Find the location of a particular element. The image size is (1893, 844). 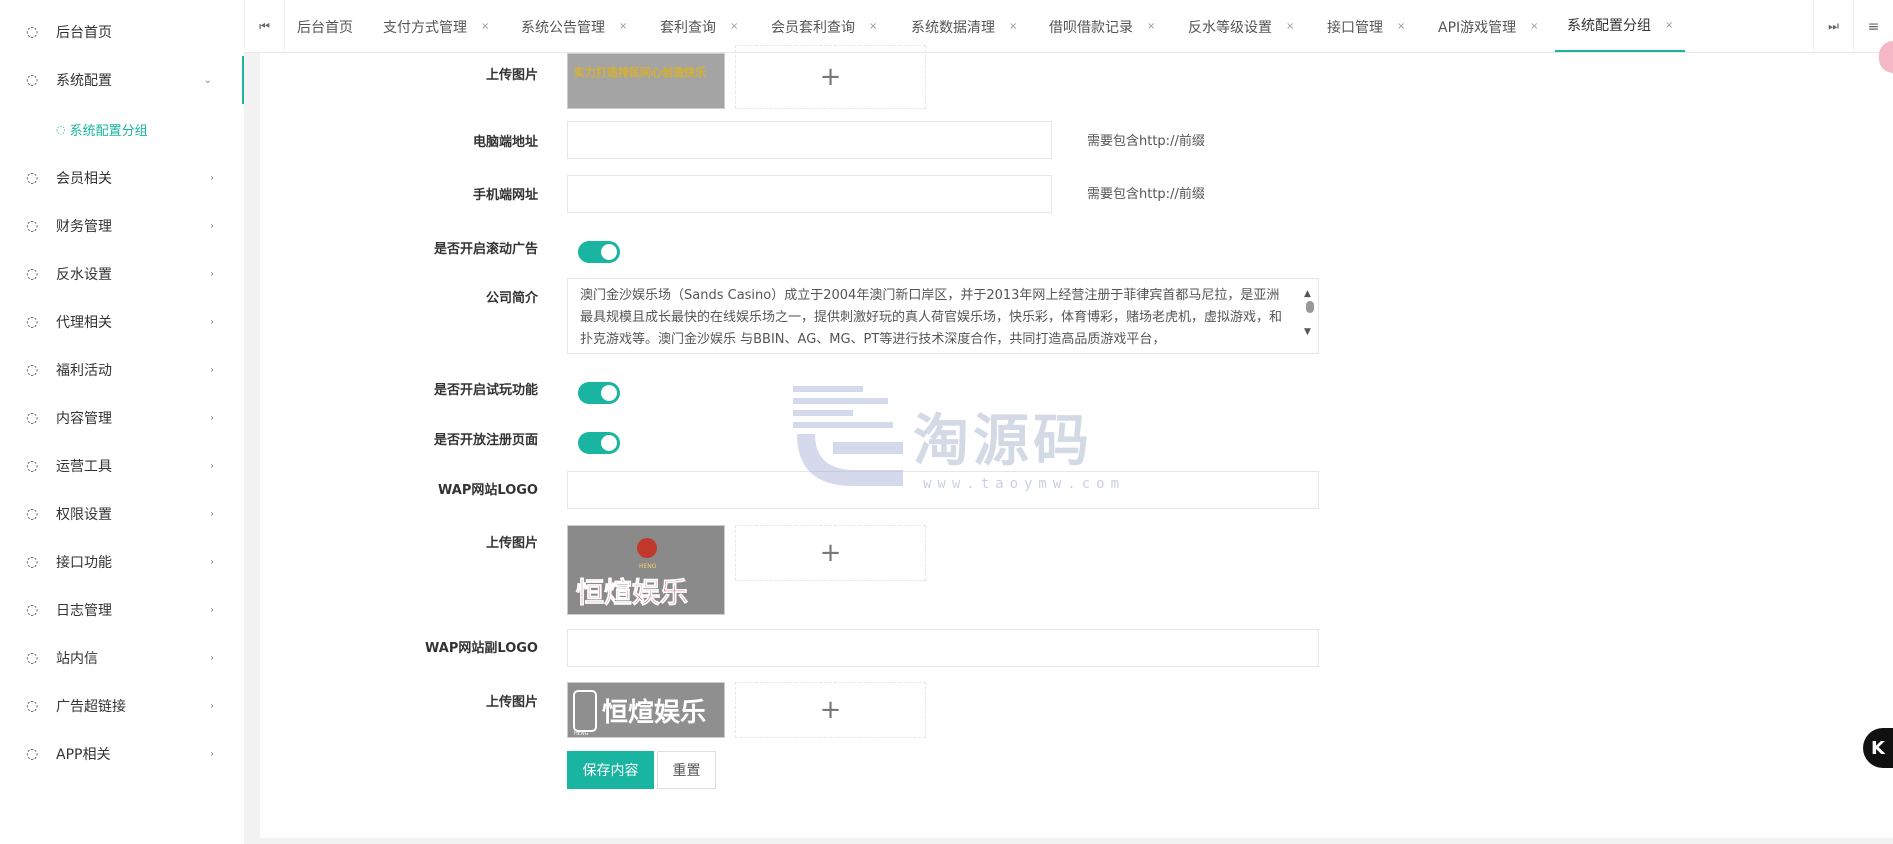

banner-image-text: 实力打造排民间心创造快乐 is located at coordinates (640, 72).